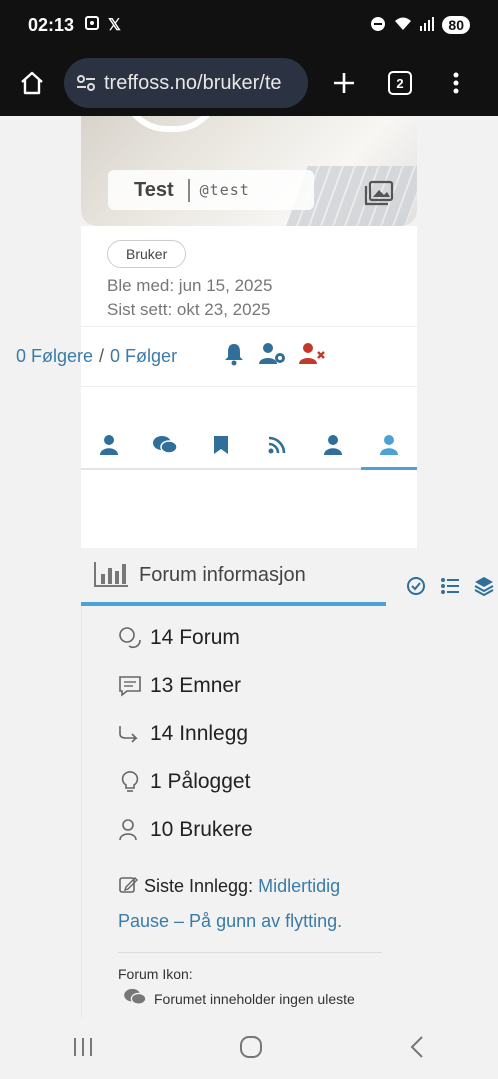 This screenshot has width=498, height=1079. Describe the element at coordinates (171, 124) in the screenshot. I see `avatar` at that location.